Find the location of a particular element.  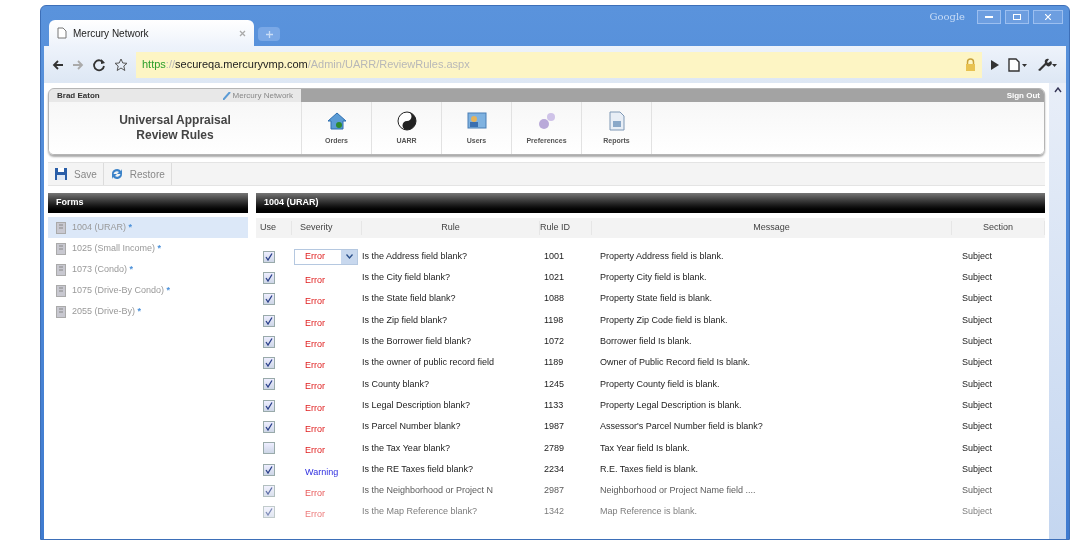

url-text: https://secureqa.mercuryvmp.com/Admin/UARR/ReviewRules.aspx is located at coordinates (306, 65).